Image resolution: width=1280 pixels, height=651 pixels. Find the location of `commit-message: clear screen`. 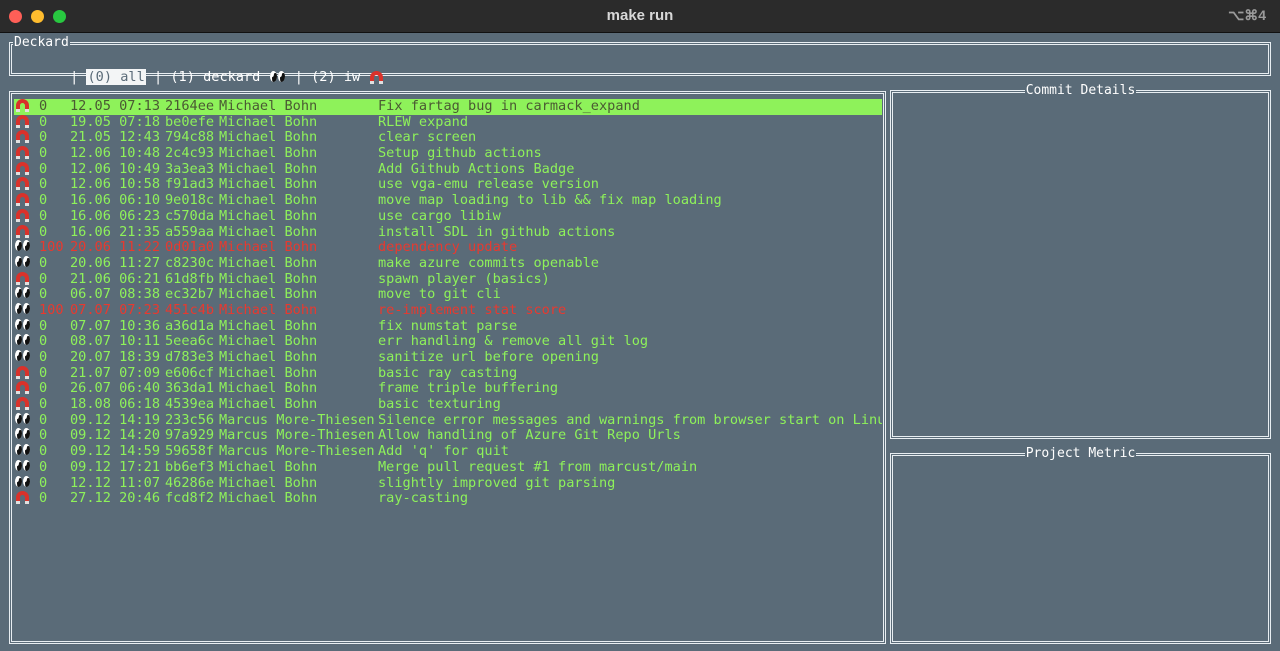

commit-message: clear screen is located at coordinates (427, 138).